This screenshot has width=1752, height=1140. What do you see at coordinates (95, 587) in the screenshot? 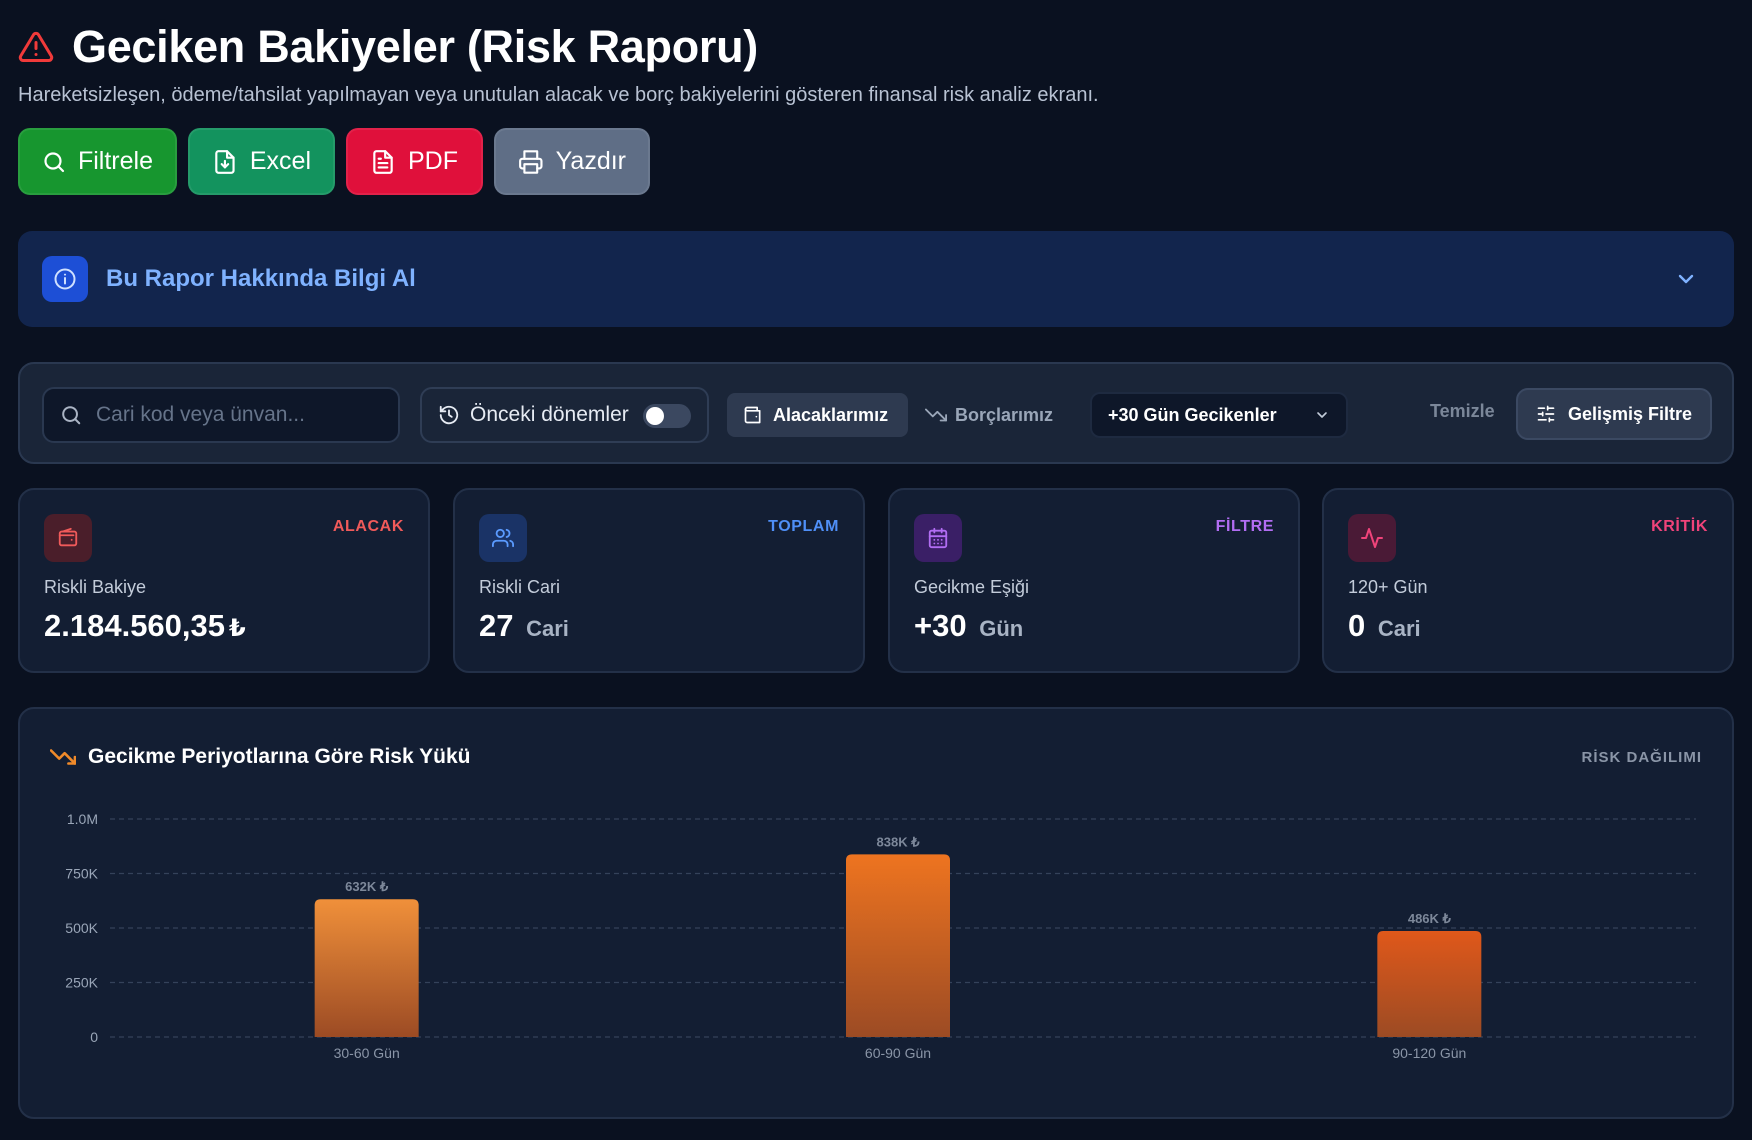
I see `card-label: Riskli Bakiye` at bounding box center [95, 587].